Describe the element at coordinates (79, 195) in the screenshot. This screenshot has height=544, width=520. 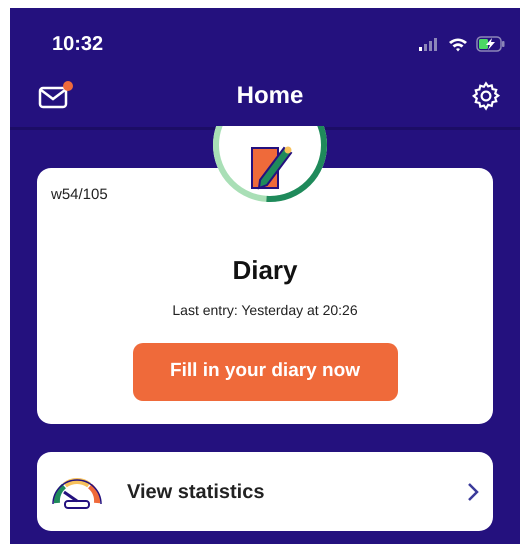
I see `week-counter: w54/105` at that location.